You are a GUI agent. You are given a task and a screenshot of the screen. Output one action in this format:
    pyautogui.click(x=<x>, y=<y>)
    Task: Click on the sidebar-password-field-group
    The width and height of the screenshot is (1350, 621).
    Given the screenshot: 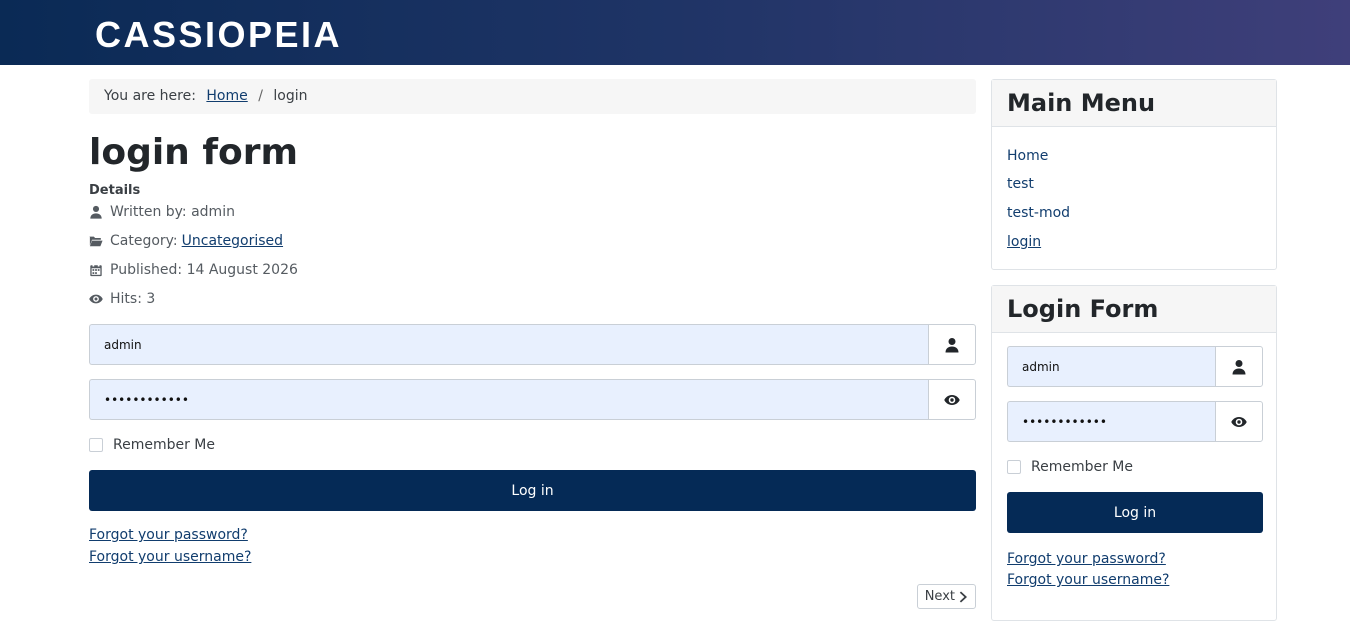 What is the action you would take?
    pyautogui.click(x=1135, y=421)
    